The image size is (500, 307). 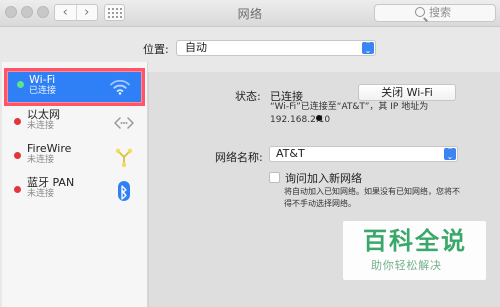 What do you see at coordinates (248, 96) in the screenshot?
I see `status-label: 状态:` at bounding box center [248, 96].